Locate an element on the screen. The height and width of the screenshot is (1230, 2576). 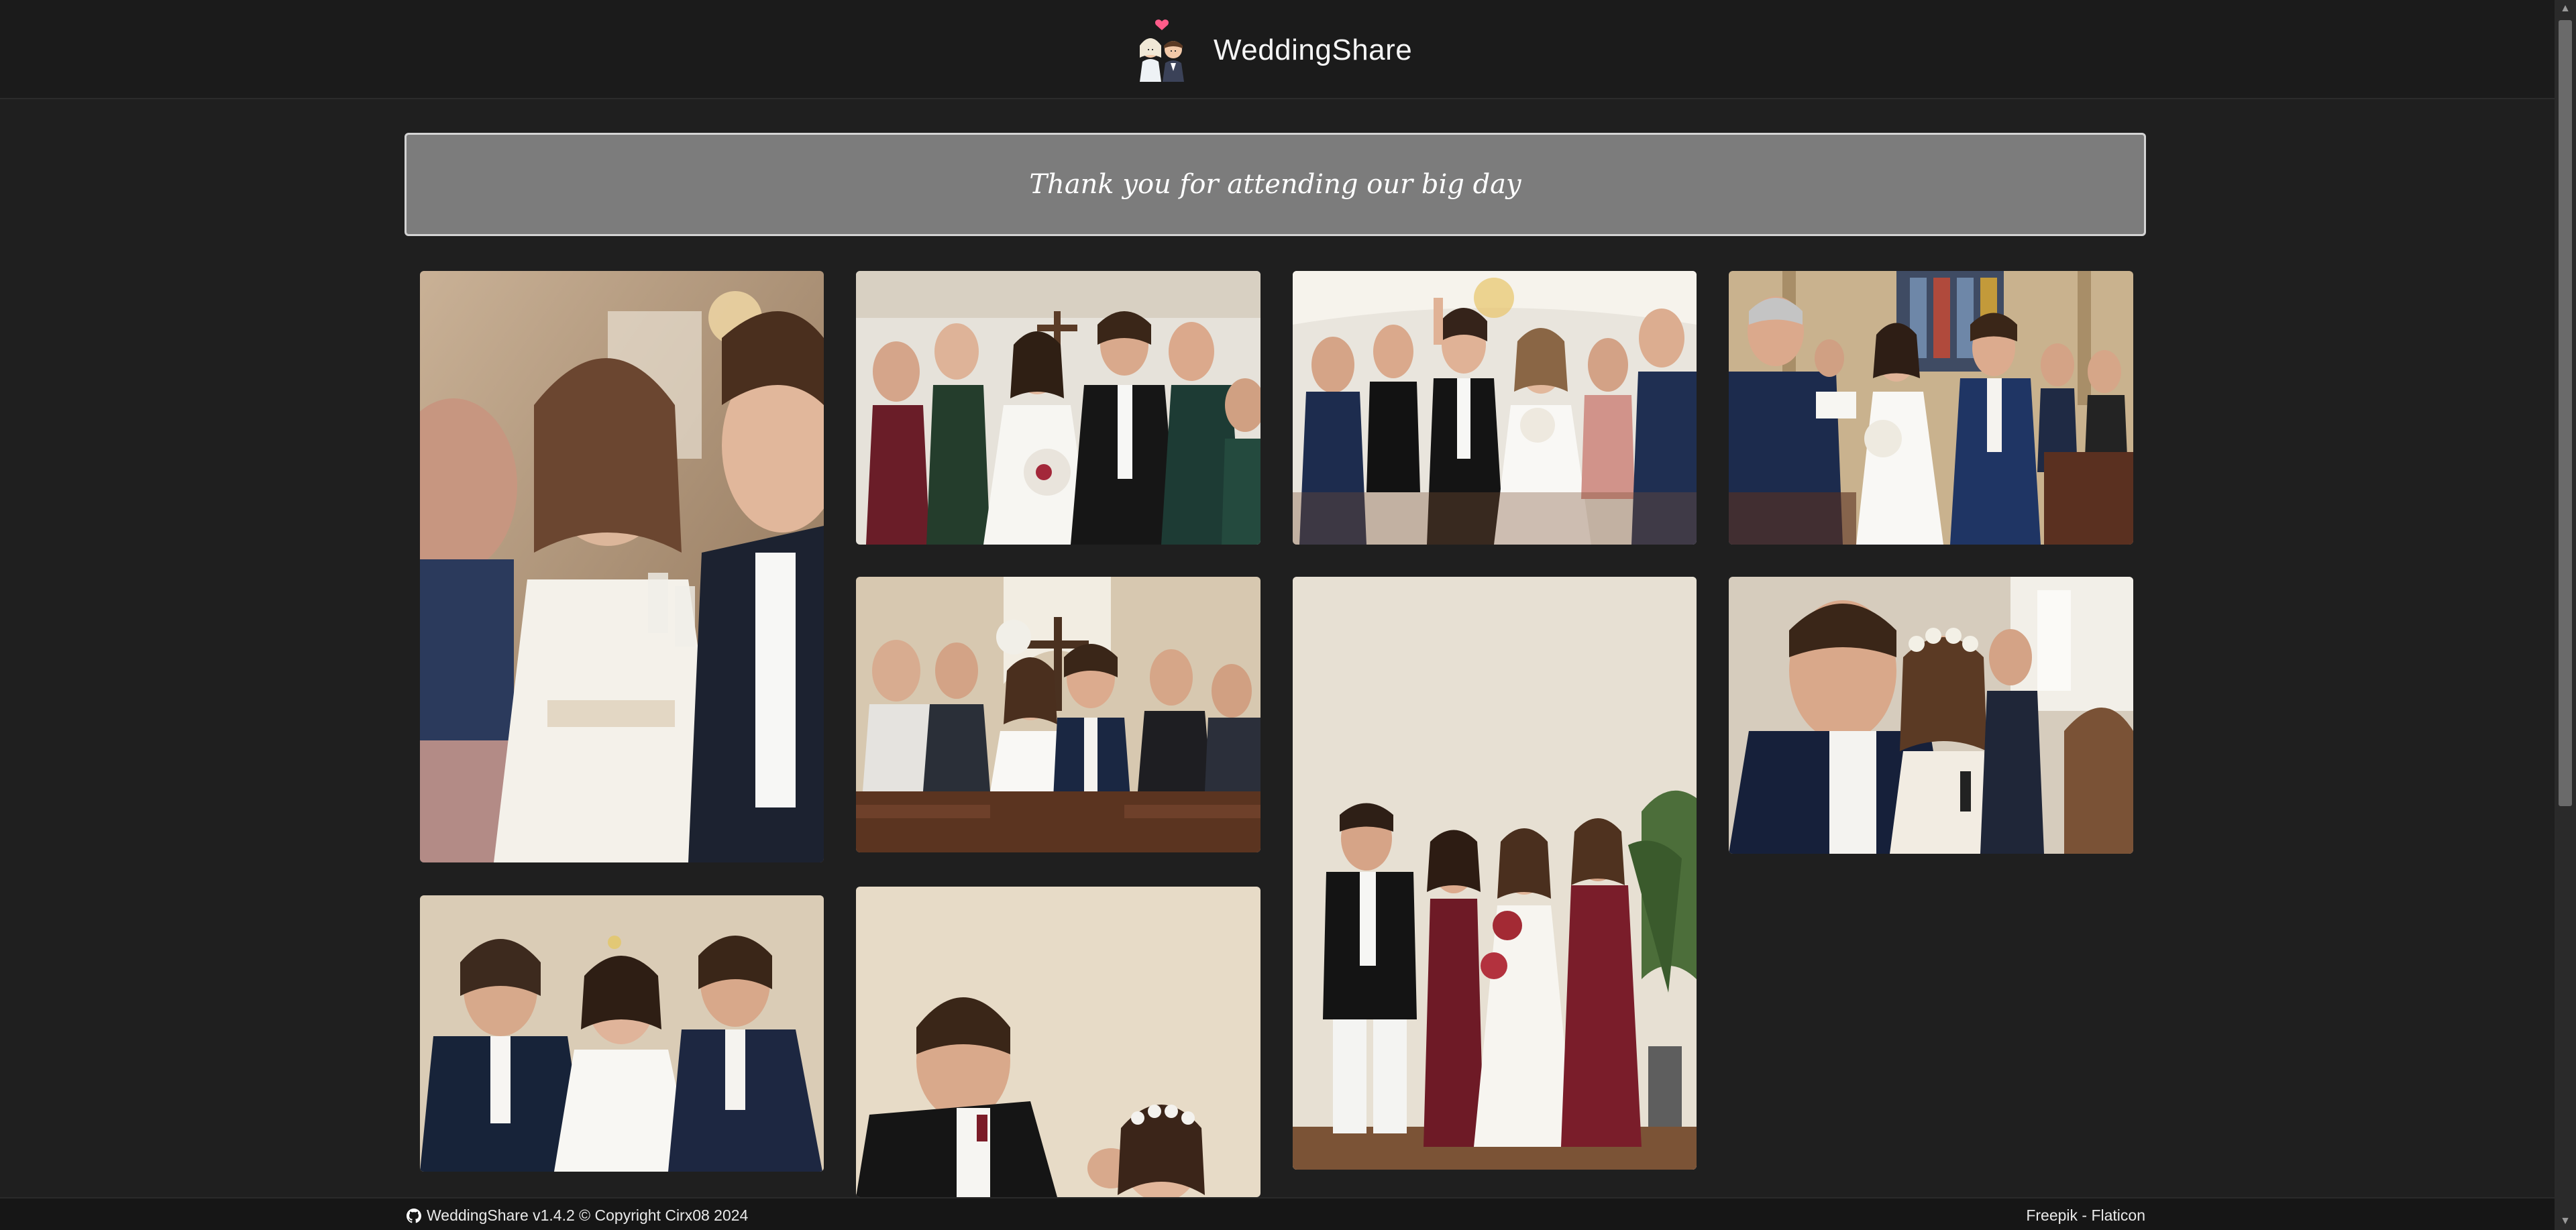
welcome-banner: Thank you for attending our big day is located at coordinates (1275, 184).